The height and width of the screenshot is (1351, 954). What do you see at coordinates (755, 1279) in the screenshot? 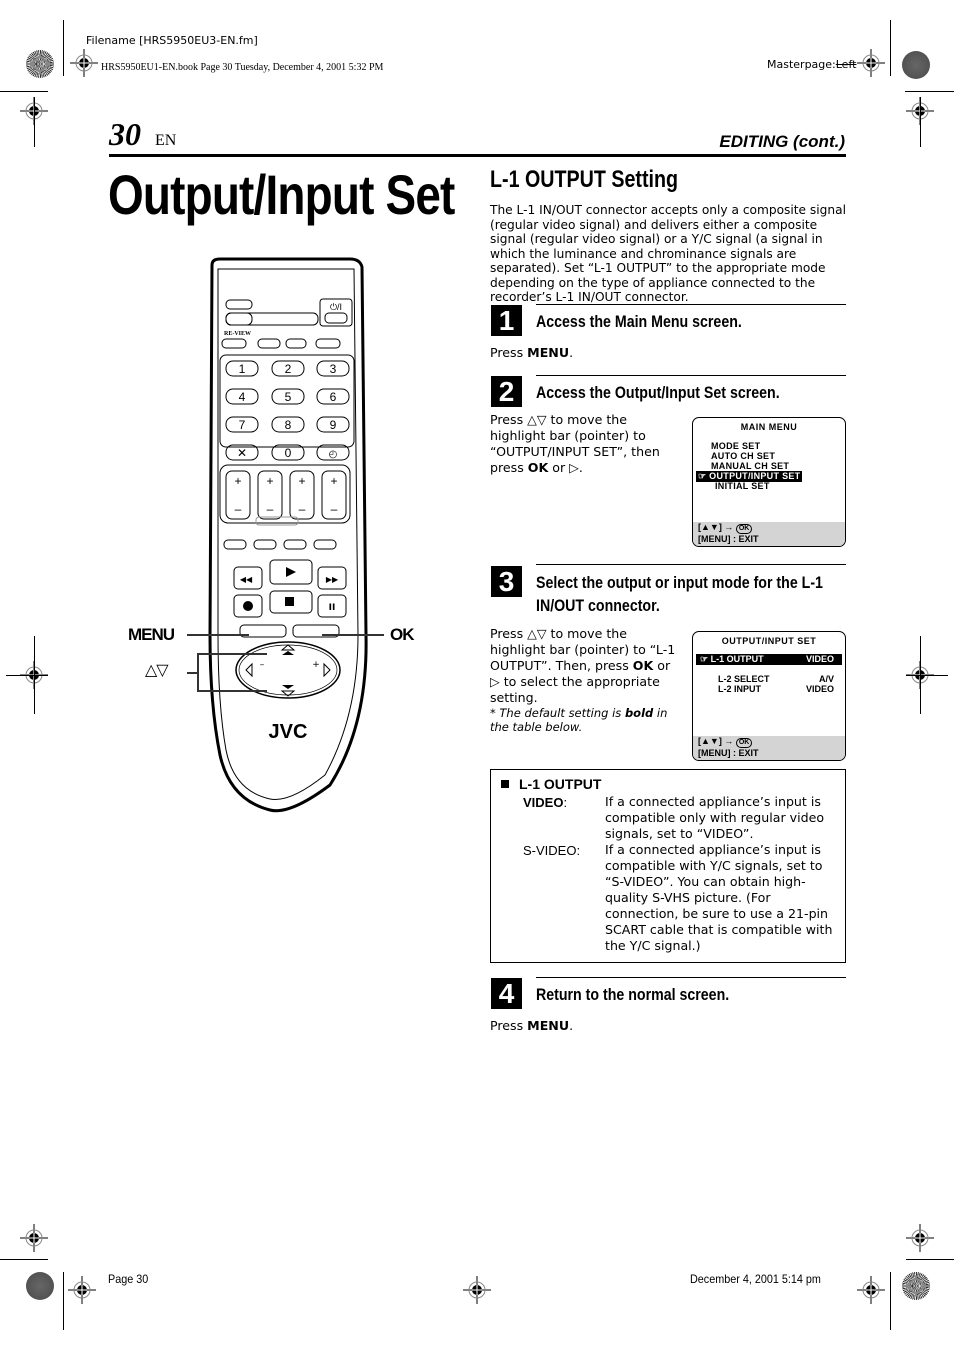
I see `footer-timestamp: December 4, 2001 5:14 pm` at bounding box center [755, 1279].